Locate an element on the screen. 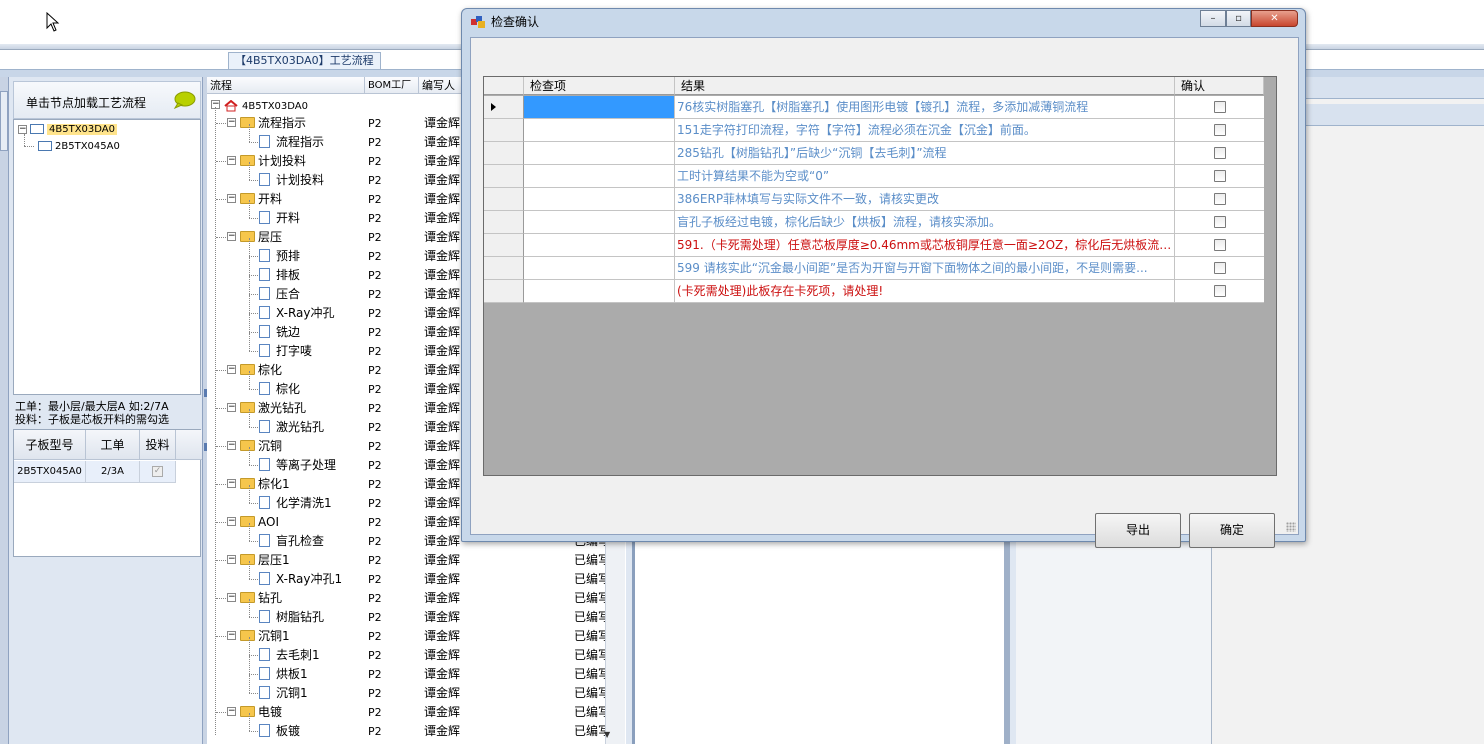  column-header-result: 结果 is located at coordinates (925, 86).